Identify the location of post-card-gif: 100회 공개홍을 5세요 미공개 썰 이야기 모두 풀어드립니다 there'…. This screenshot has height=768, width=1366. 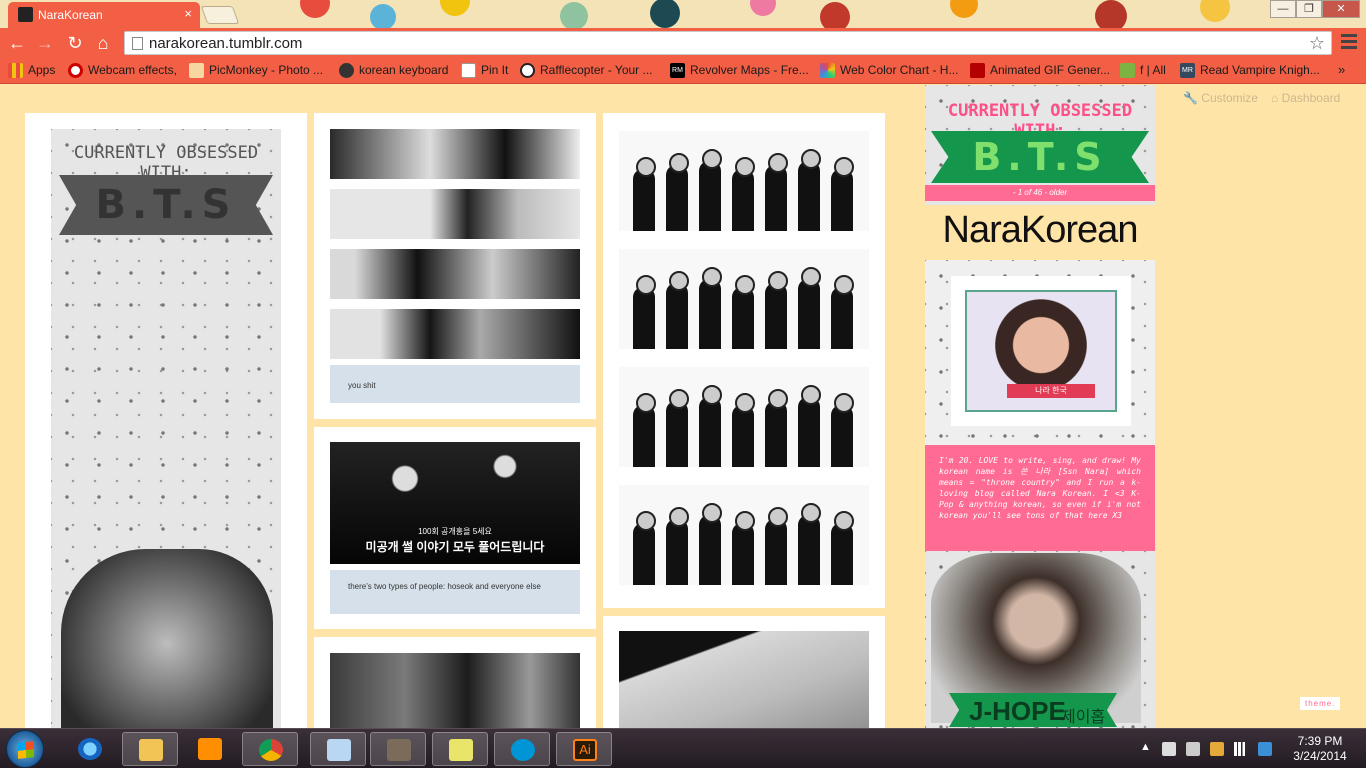
(455, 528).